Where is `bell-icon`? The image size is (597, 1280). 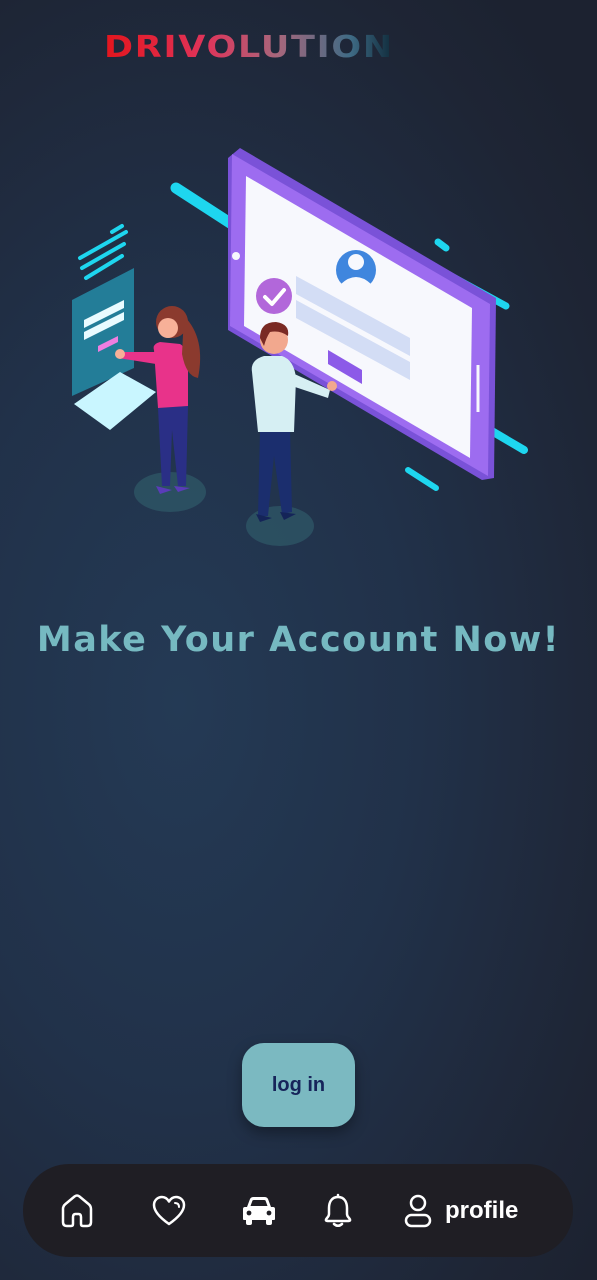 bell-icon is located at coordinates (338, 1210).